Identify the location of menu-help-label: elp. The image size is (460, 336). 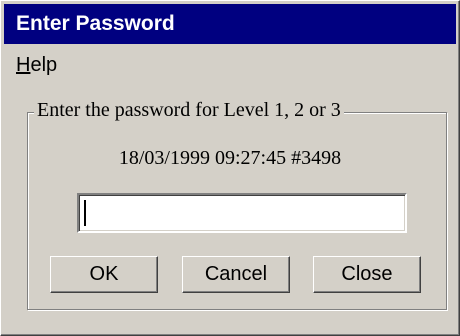
(44, 65).